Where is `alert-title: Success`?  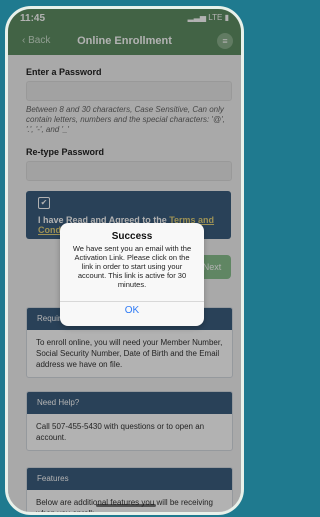 alert-title: Success is located at coordinates (132, 236).